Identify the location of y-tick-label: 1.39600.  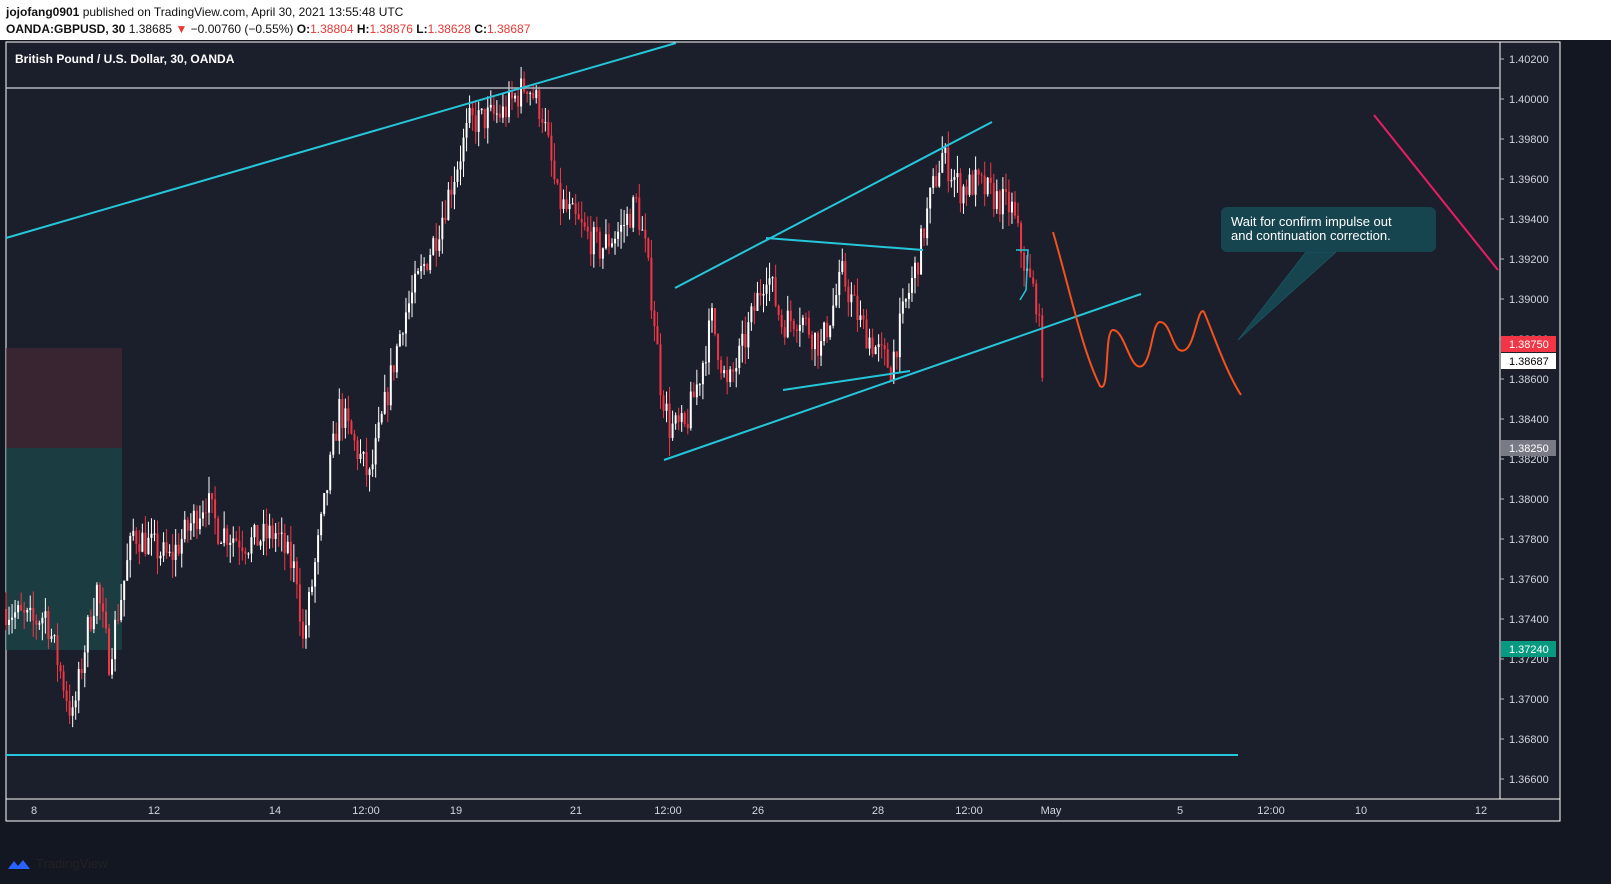
(1529, 180).